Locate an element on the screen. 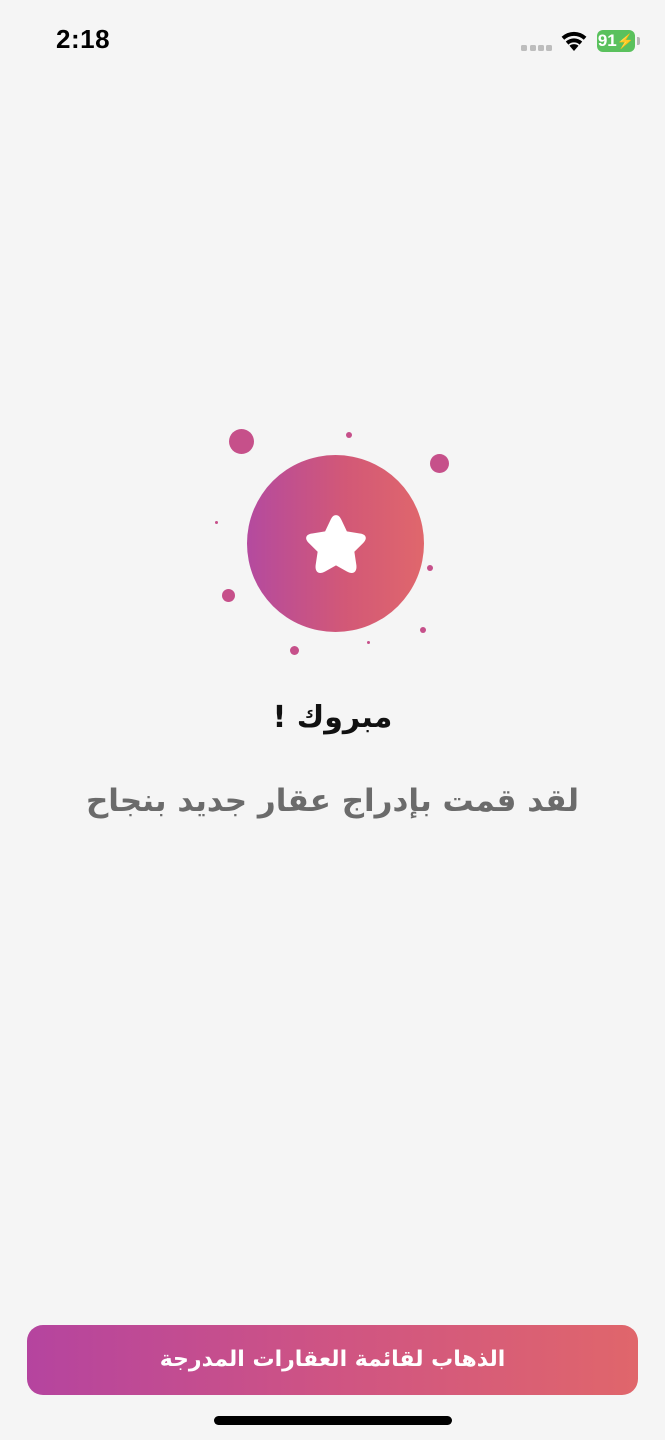  success-title: مبروك ! is located at coordinates (332, 717).